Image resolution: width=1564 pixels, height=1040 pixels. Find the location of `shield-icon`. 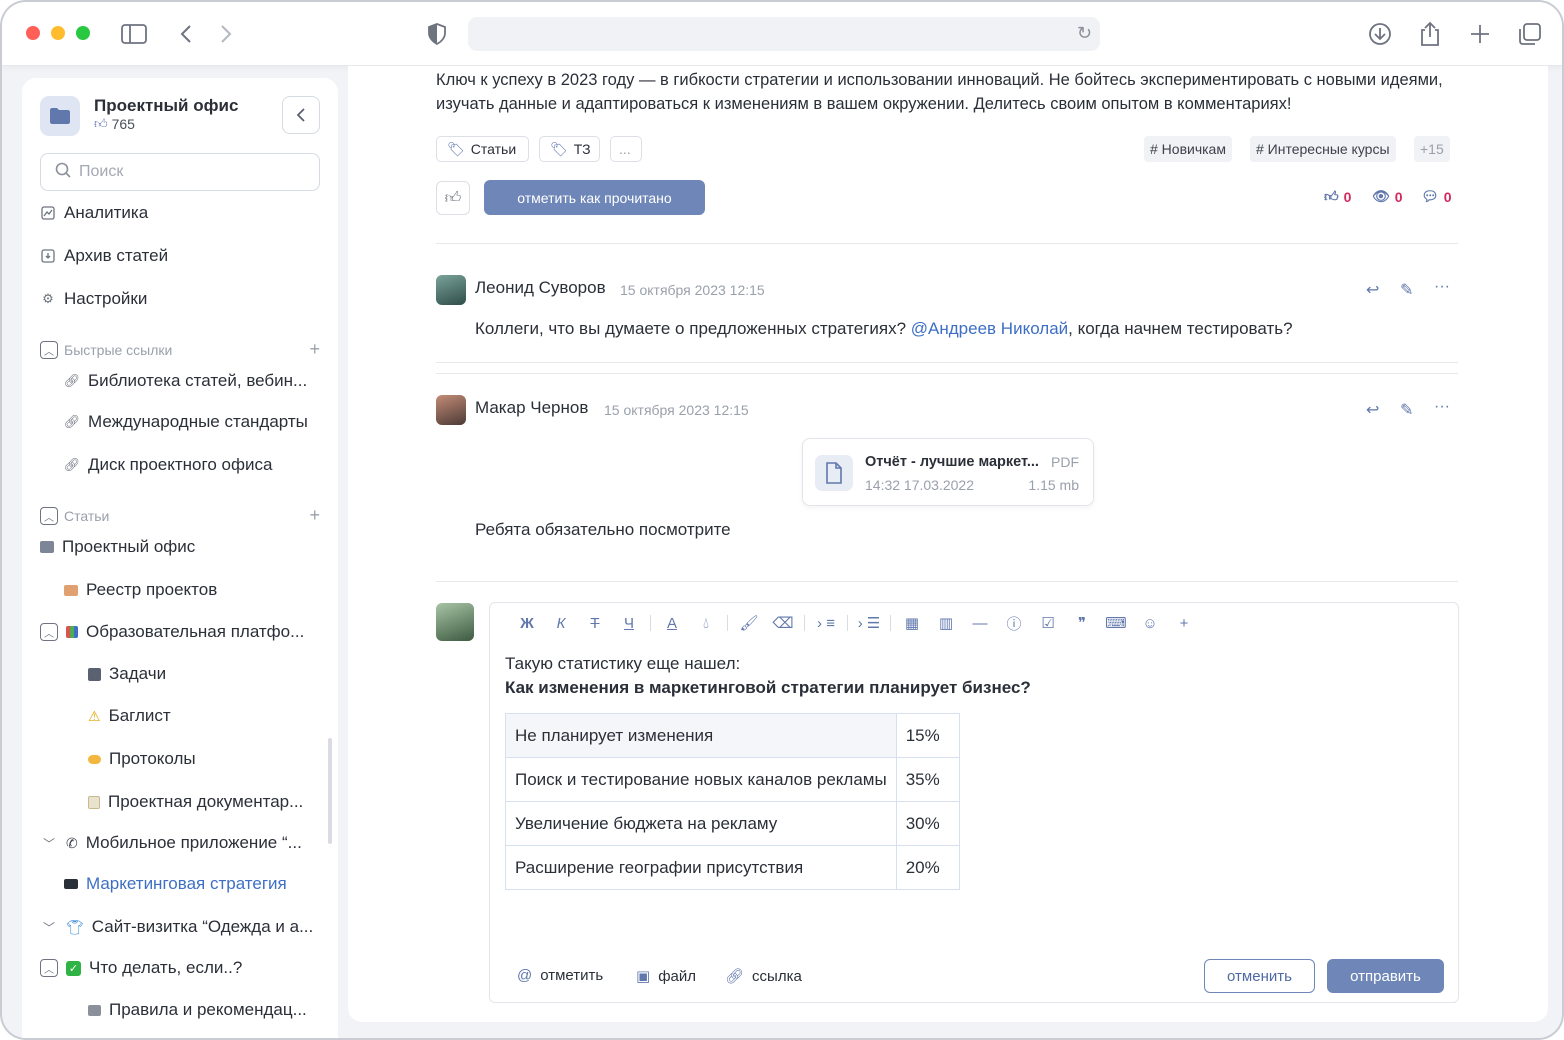

shield-icon is located at coordinates (437, 34).